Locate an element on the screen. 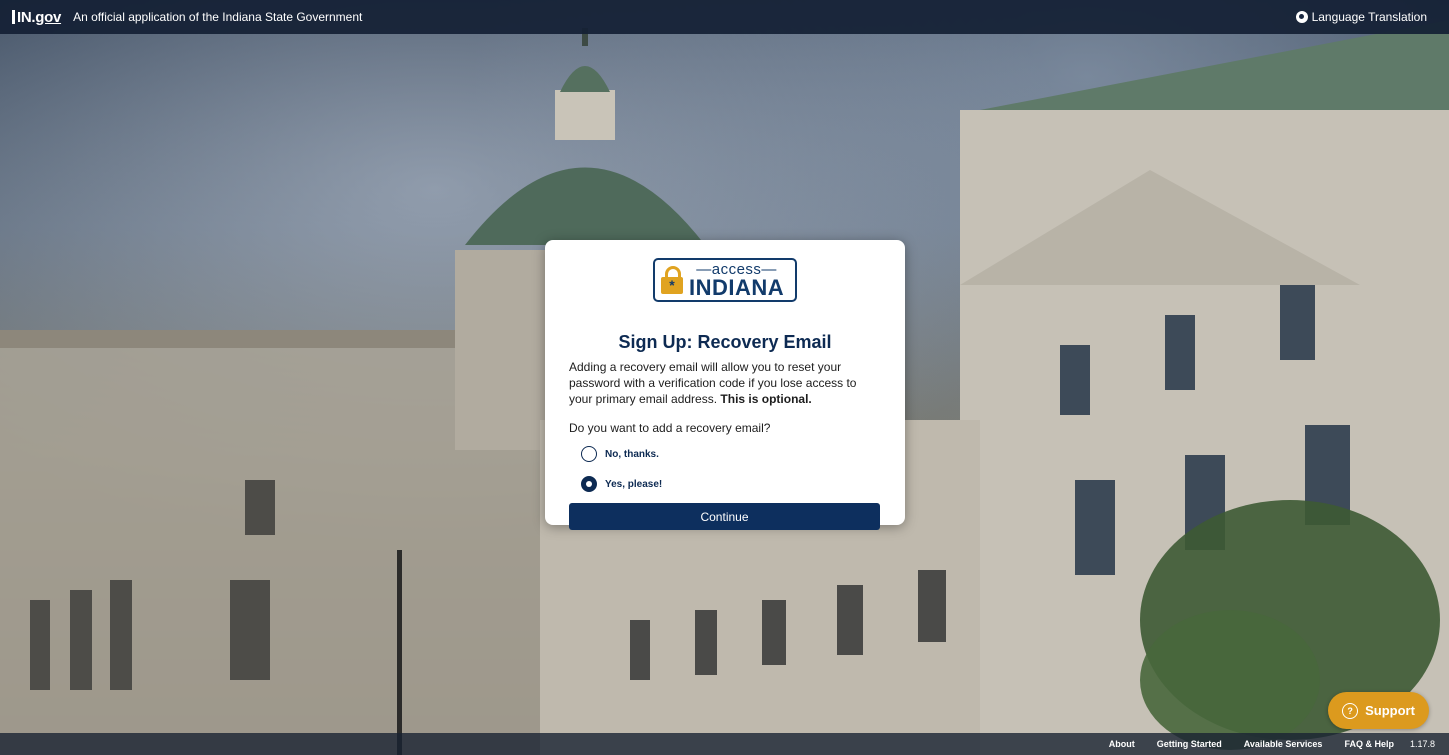 This screenshot has height=755, width=1449. lock-icon: * is located at coordinates (672, 280).